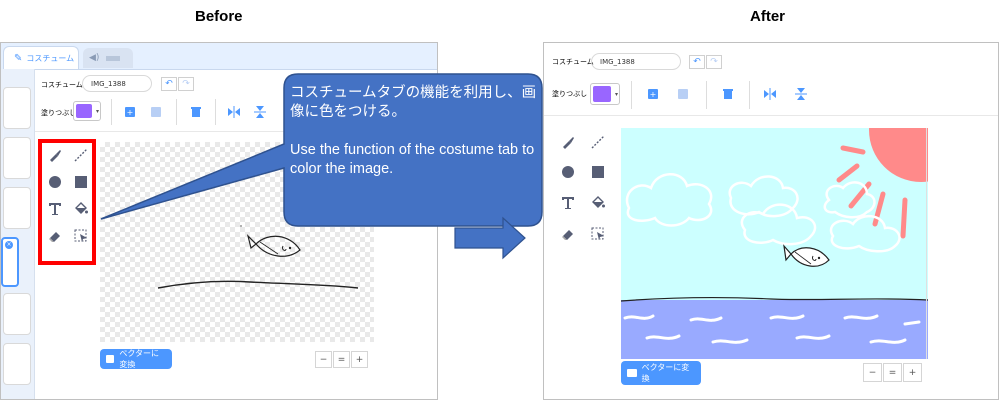 This screenshot has width=1000, height=401. I want to click on flip-vertical-button, so click(801, 94).